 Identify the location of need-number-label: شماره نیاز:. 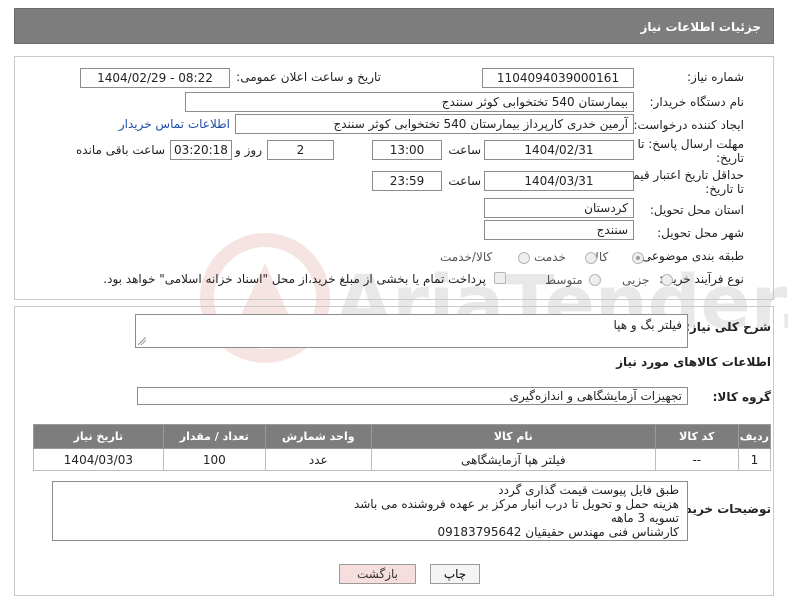
(715, 77).